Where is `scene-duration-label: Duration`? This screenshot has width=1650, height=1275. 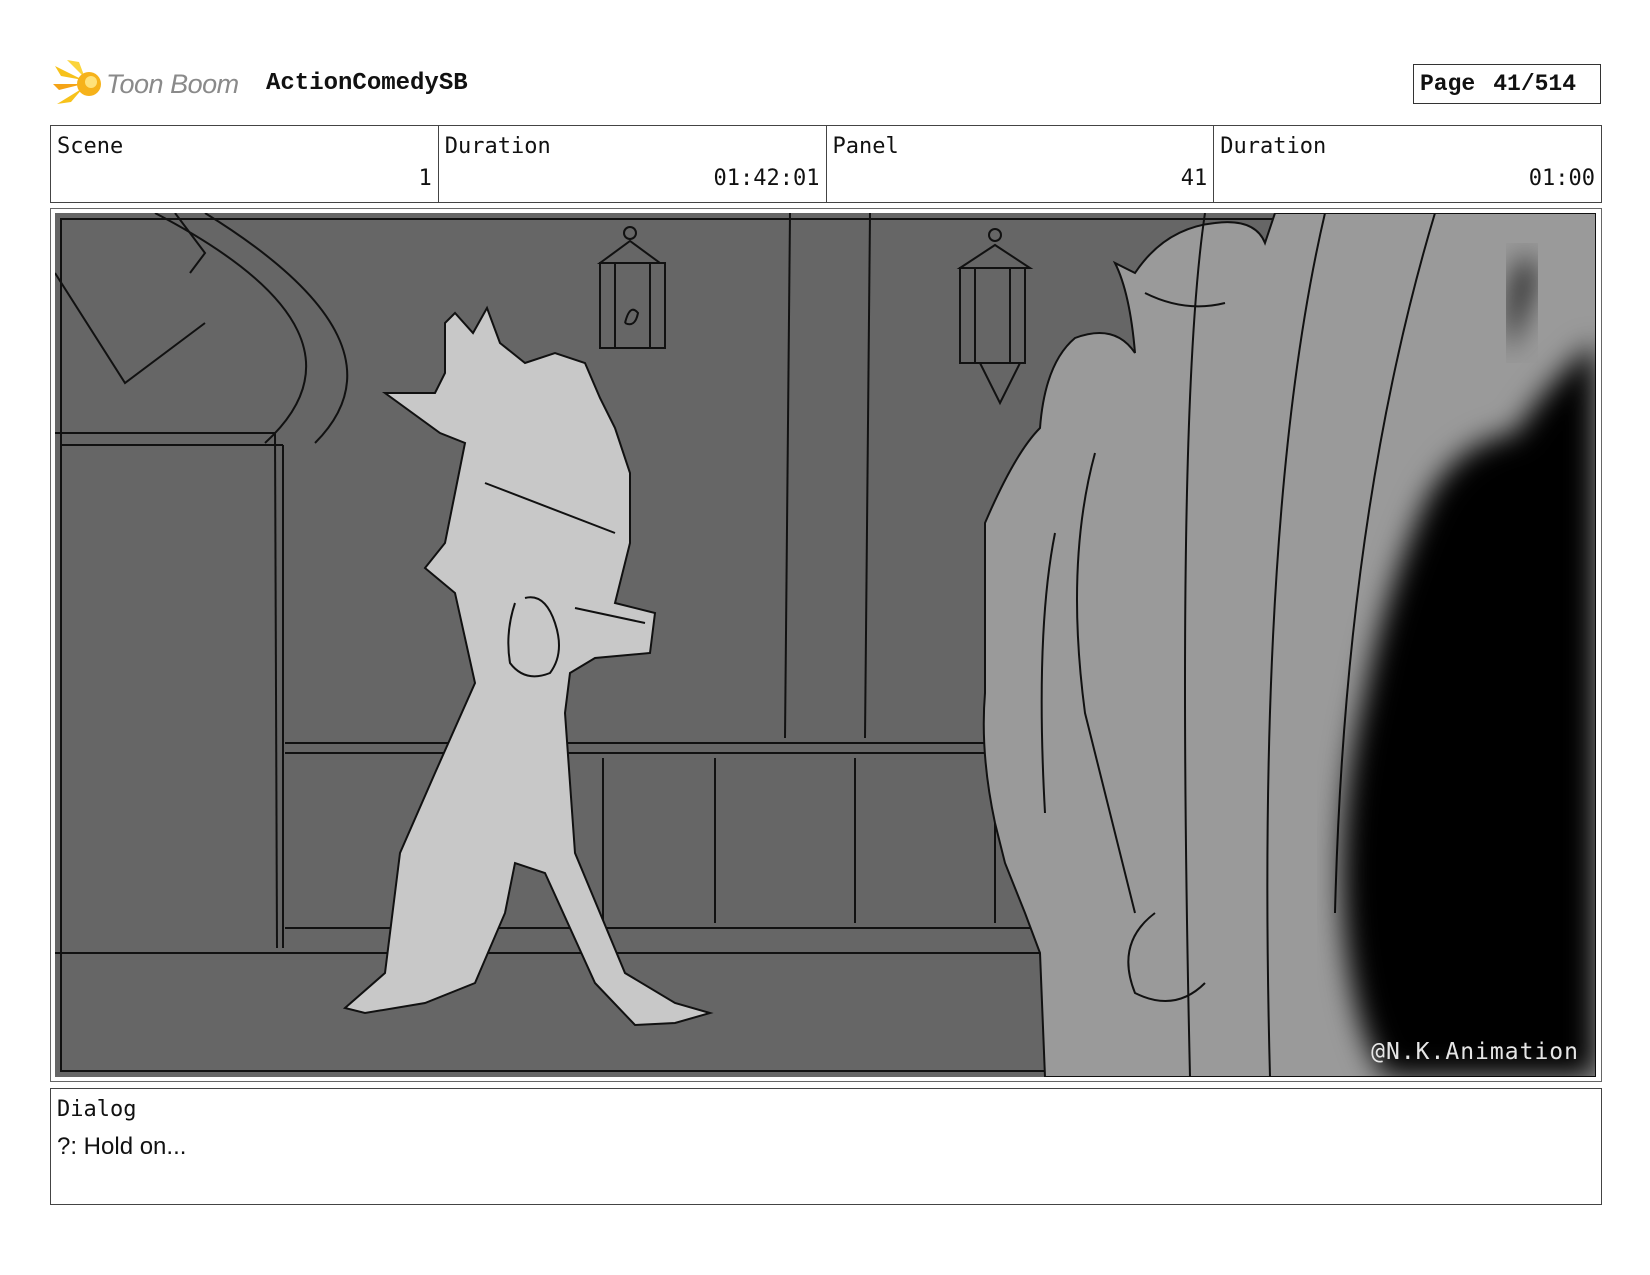
scene-duration-label: Duration is located at coordinates (497, 146).